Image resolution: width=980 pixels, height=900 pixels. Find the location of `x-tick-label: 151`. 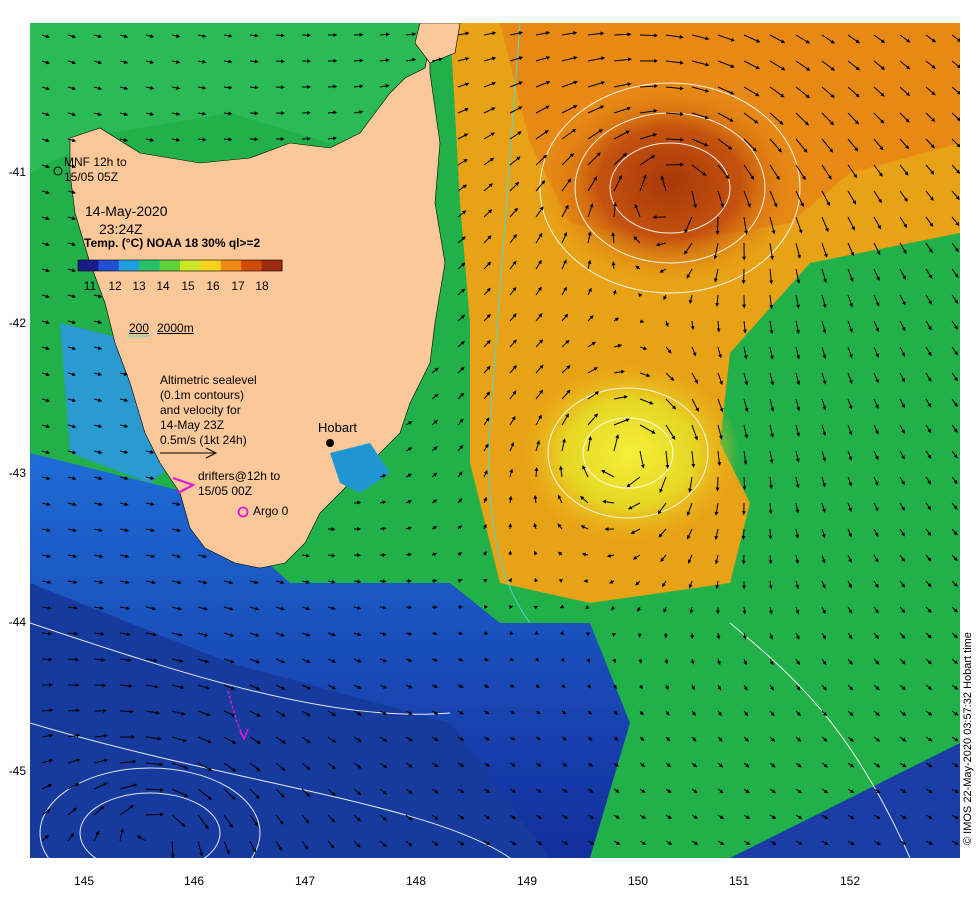

x-tick-label: 151 is located at coordinates (739, 881).